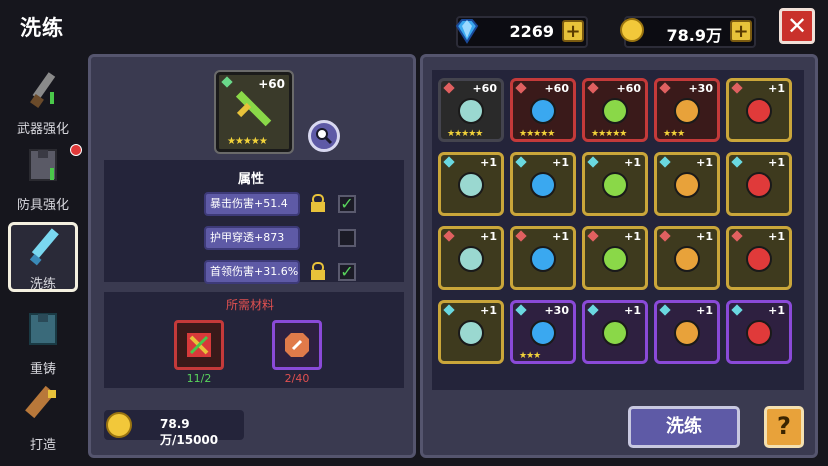  Describe the element at coordinates (119, 425) in the screenshot. I see `gold-coin-icon` at that location.